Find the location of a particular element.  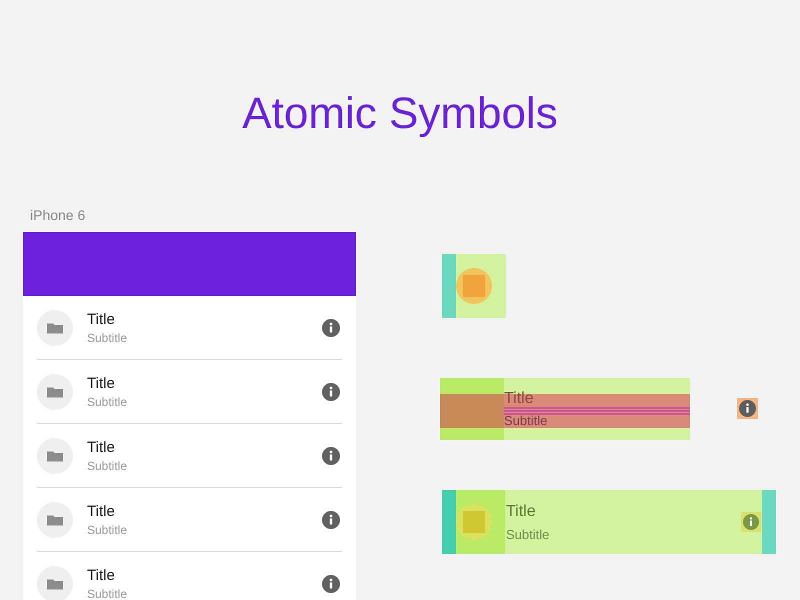

device-label: iPhone 6 is located at coordinates (58, 215).